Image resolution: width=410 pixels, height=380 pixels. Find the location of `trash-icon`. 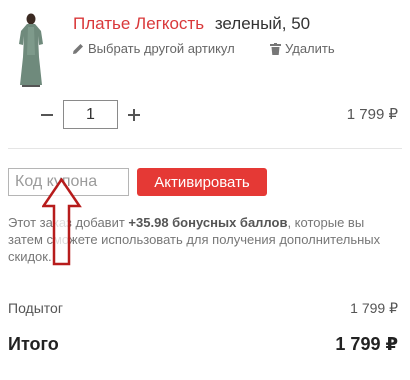

trash-icon is located at coordinates (275, 48).